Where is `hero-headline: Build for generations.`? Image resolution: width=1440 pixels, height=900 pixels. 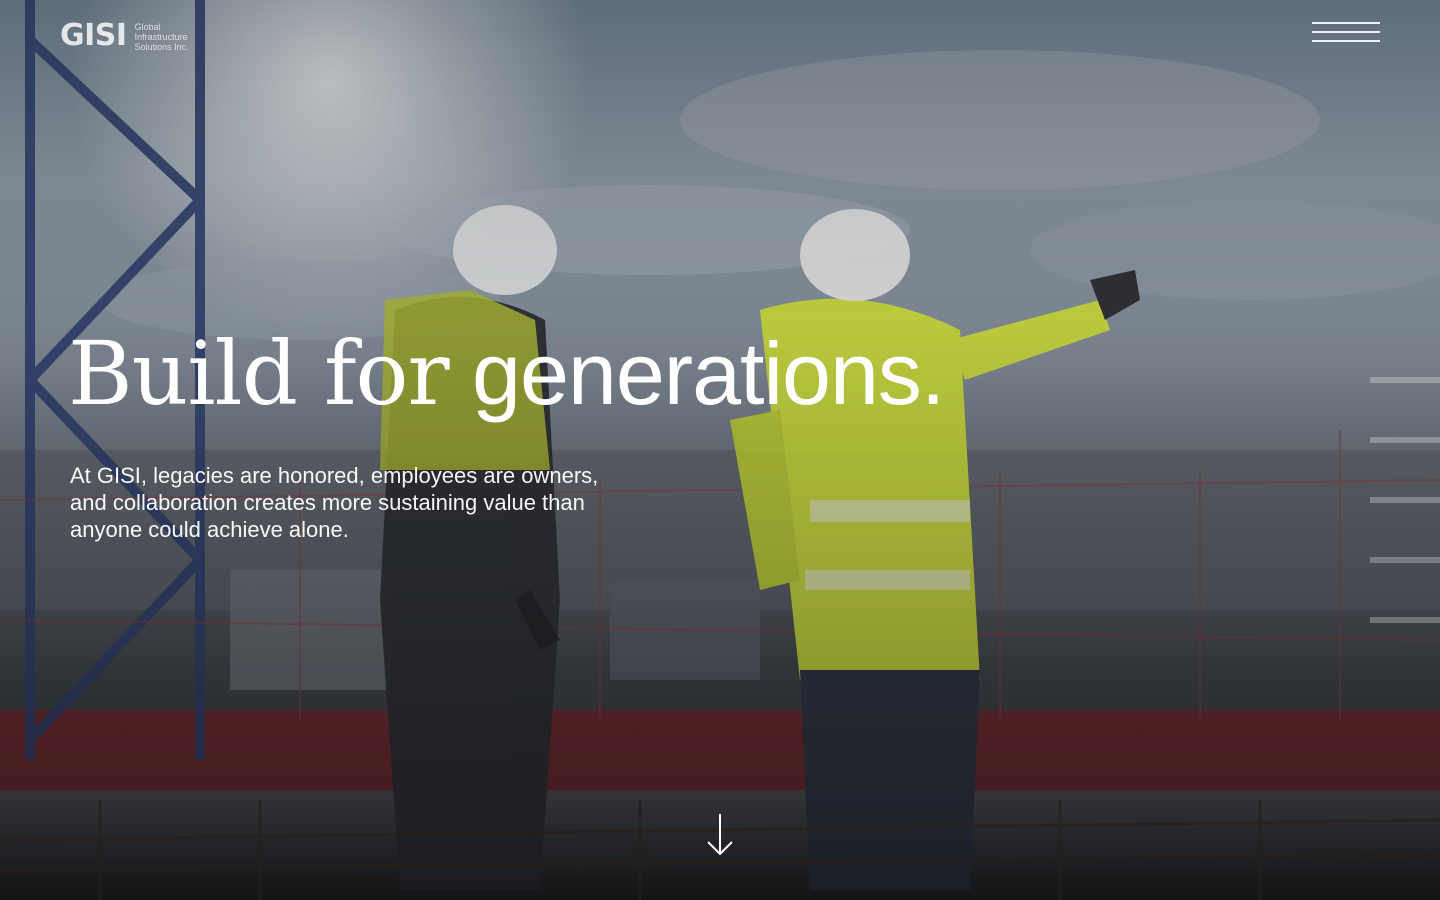 hero-headline: Build for generations. is located at coordinates (506, 374).